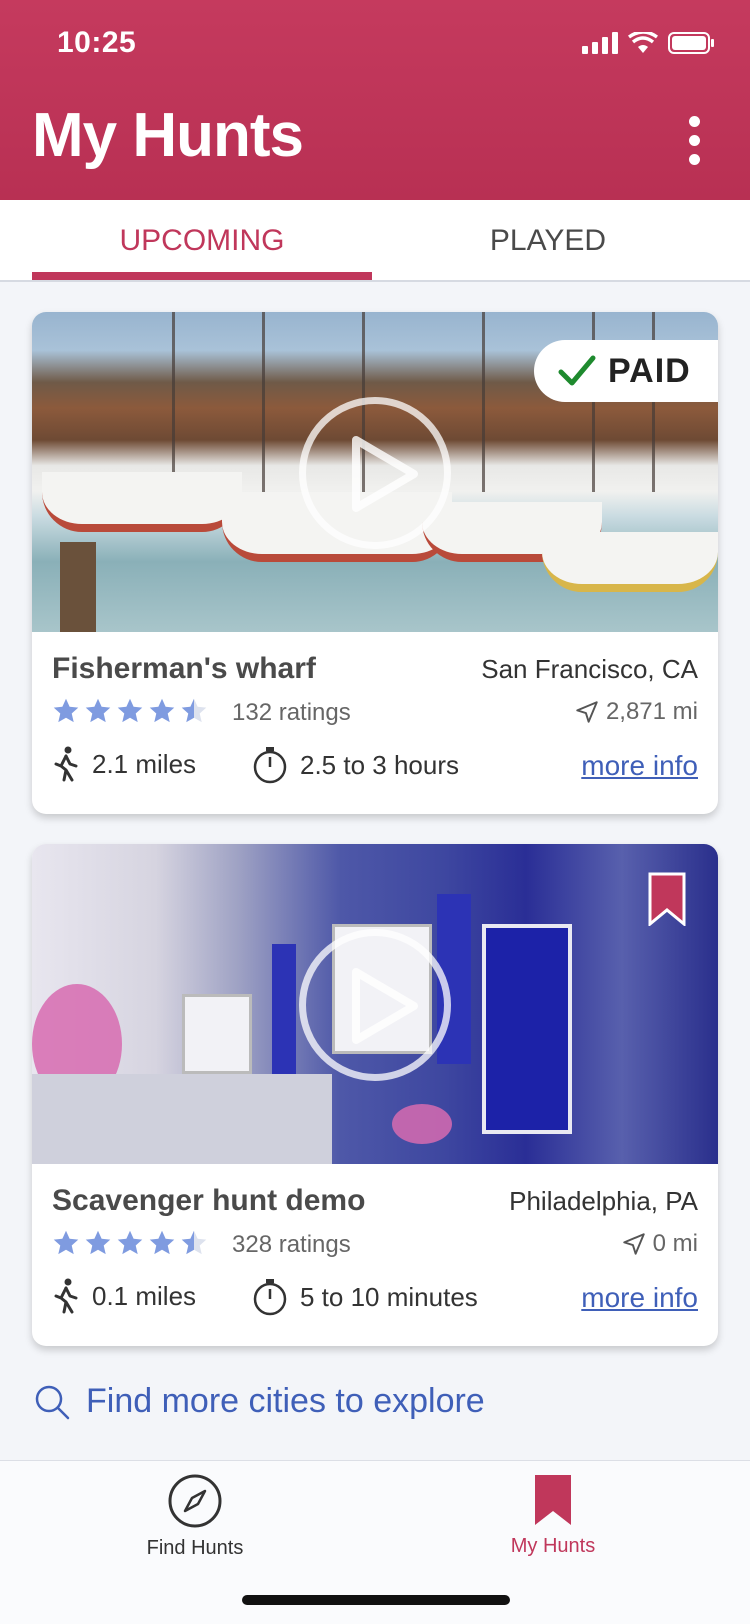 The image size is (750, 1624). I want to click on ratings-count: 132 ratings, so click(291, 712).